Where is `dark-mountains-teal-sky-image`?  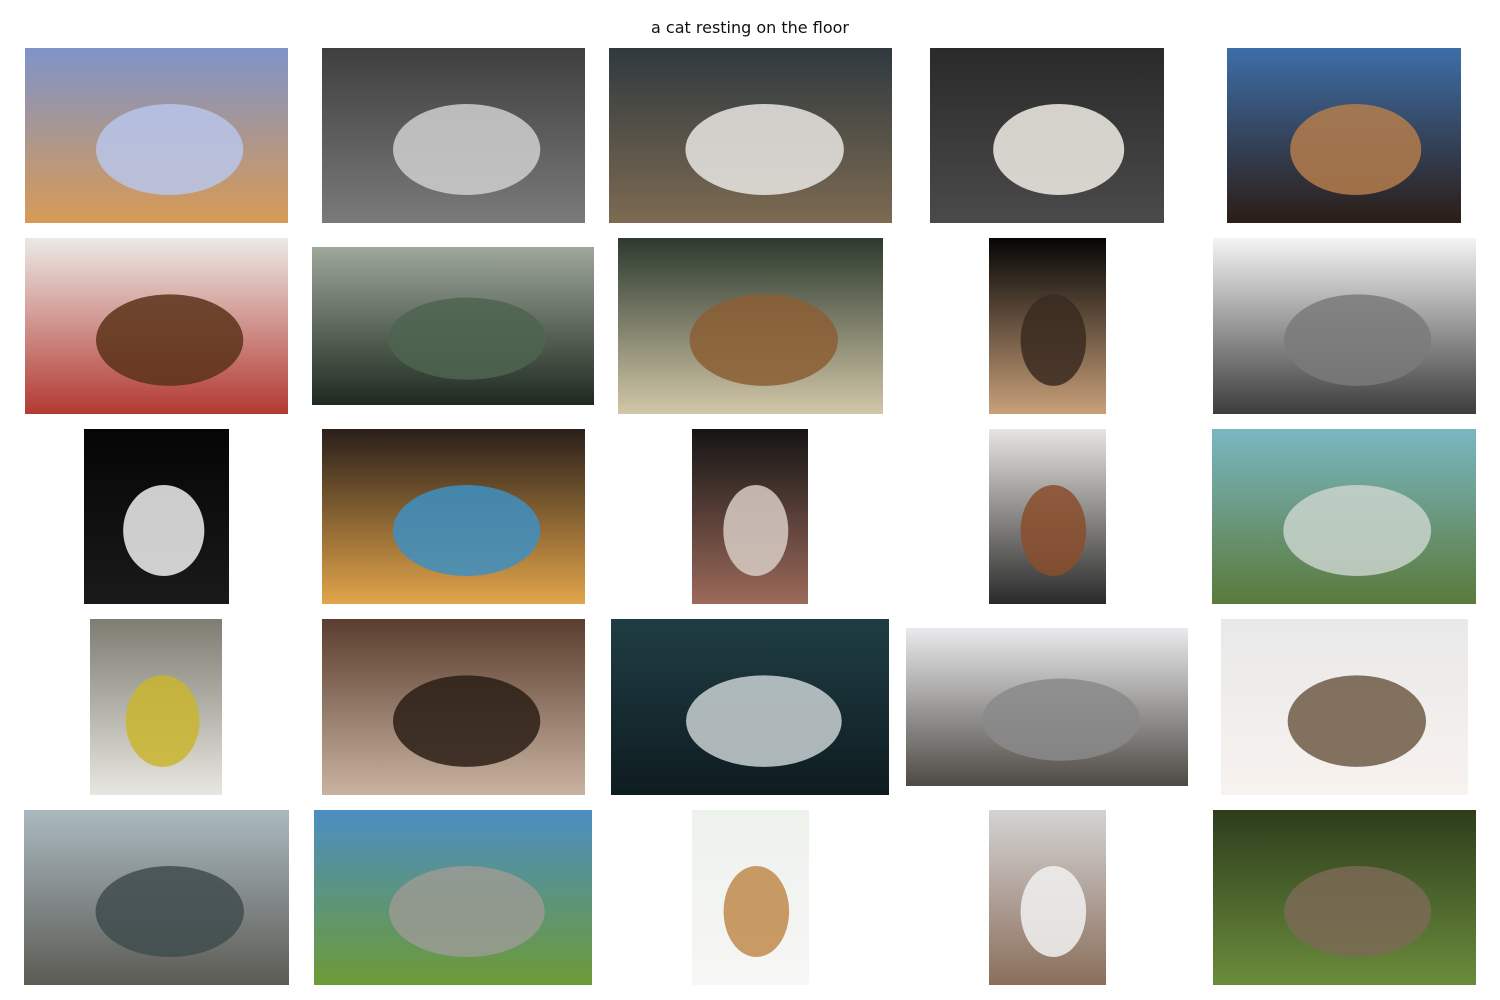
dark-mountains-teal-sky-image is located at coordinates (750, 707).